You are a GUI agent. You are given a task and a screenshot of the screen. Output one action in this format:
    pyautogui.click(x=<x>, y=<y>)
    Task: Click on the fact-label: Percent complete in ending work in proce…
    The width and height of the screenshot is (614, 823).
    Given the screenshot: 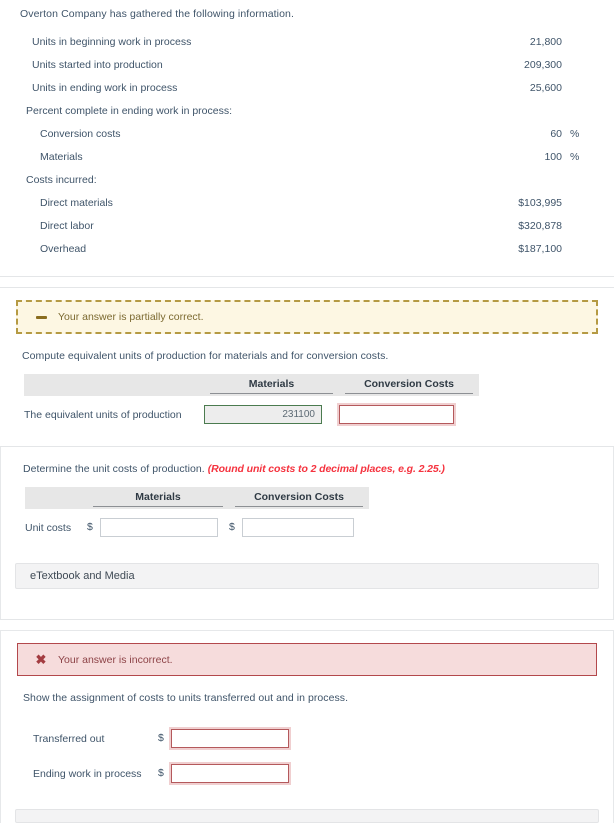 What is the action you would take?
    pyautogui.click(x=129, y=110)
    